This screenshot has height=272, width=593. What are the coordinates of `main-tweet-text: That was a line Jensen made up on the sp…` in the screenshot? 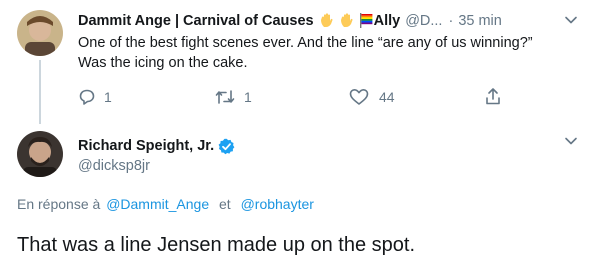 It's located at (216, 245).